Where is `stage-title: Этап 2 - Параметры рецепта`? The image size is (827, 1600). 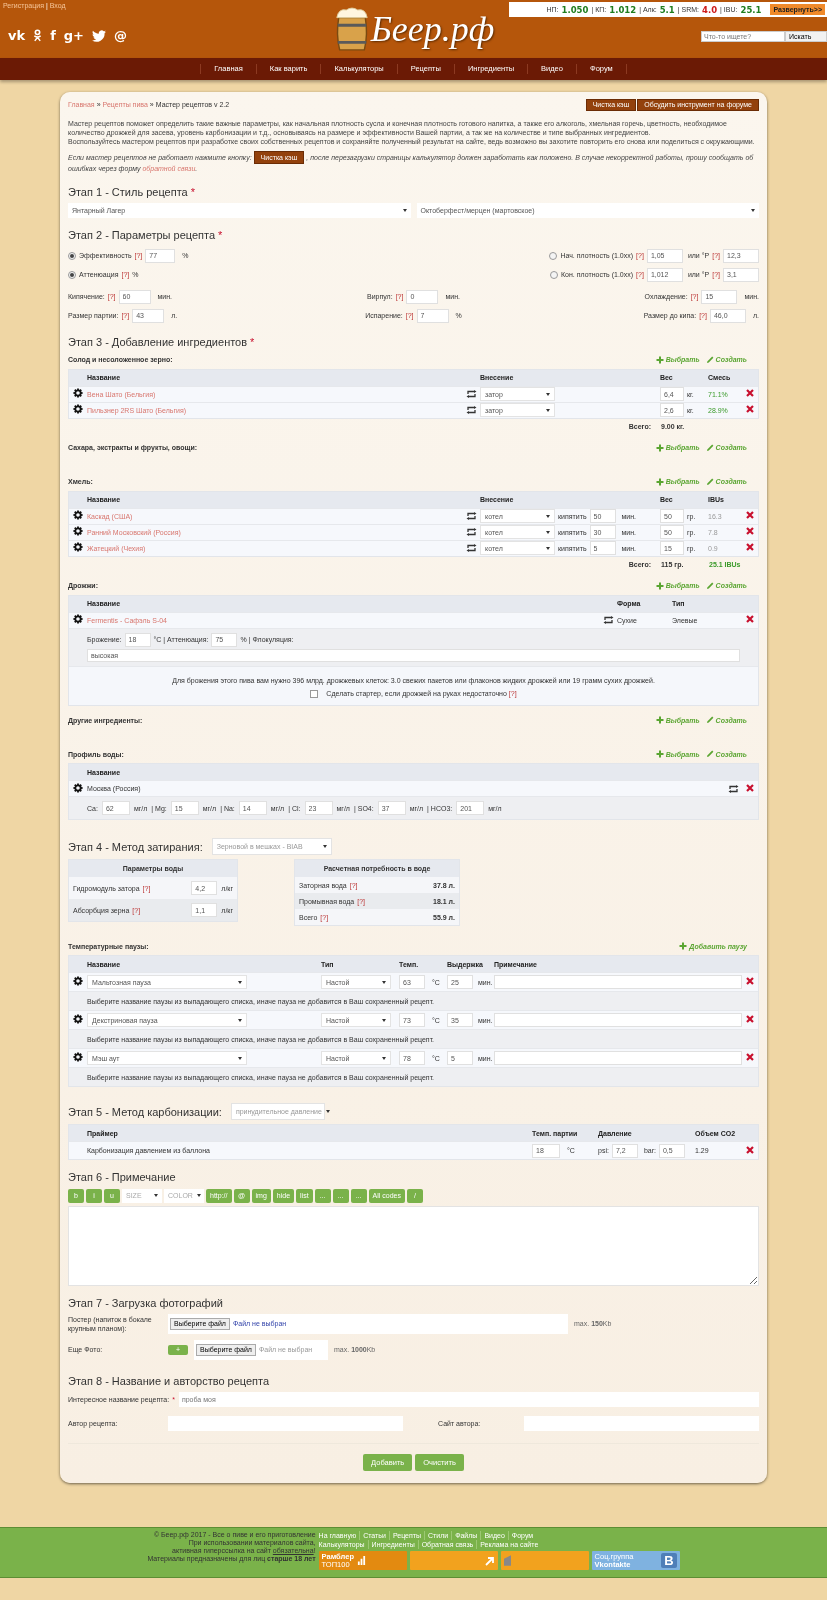
stage-title: Этап 2 - Параметры рецепта is located at coordinates (142, 235).